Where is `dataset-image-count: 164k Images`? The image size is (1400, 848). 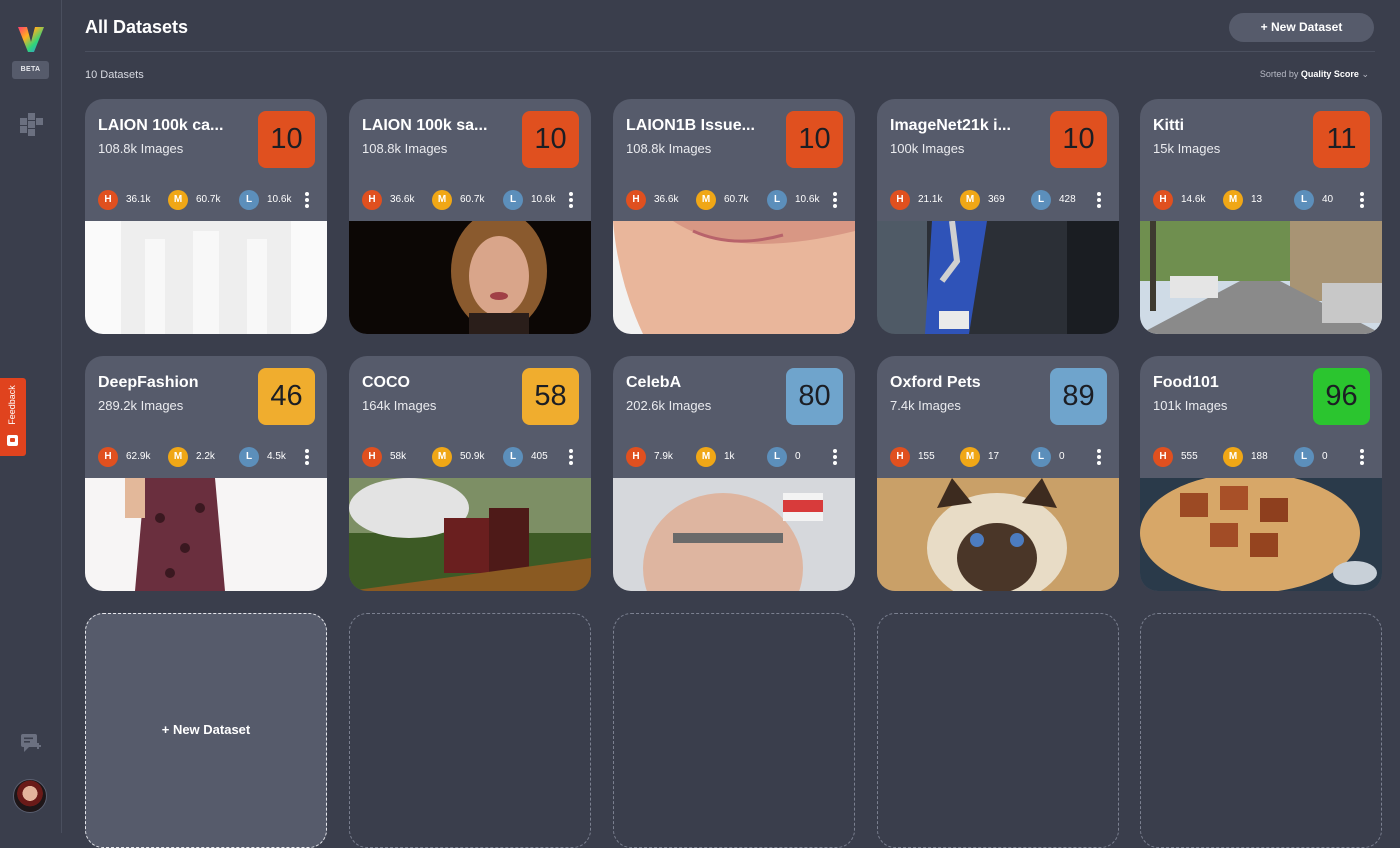
dataset-image-count: 164k Images is located at coordinates (399, 405).